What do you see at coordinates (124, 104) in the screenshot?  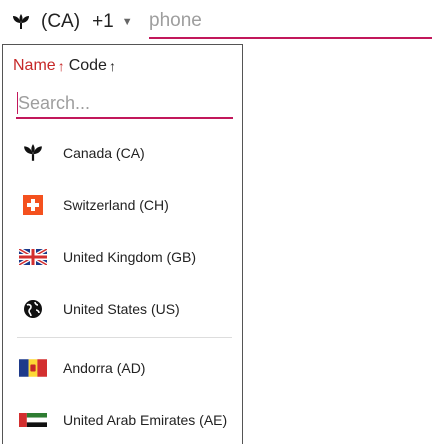 I see `country-search-input` at bounding box center [124, 104].